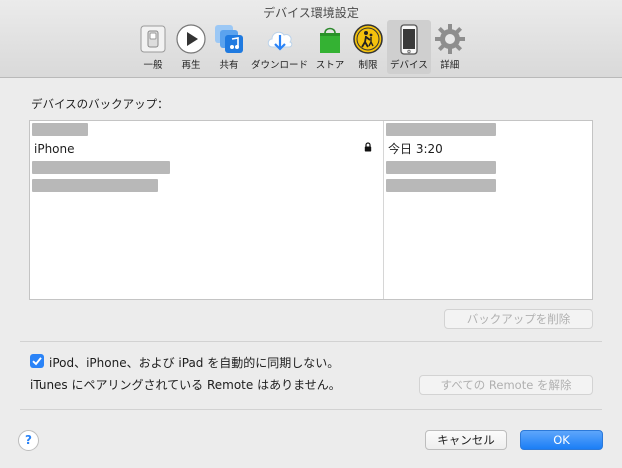 Image resolution: width=622 pixels, height=468 pixels. Describe the element at coordinates (330, 65) in the screenshot. I see `tab-store-label: ストア` at that location.